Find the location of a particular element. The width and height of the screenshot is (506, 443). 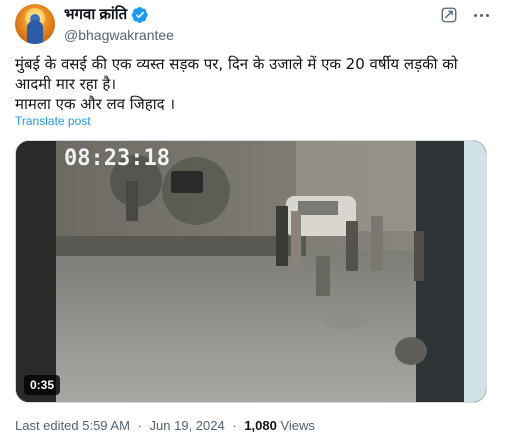

author-name-row: भगवा क्रांति is located at coordinates (106, 15).